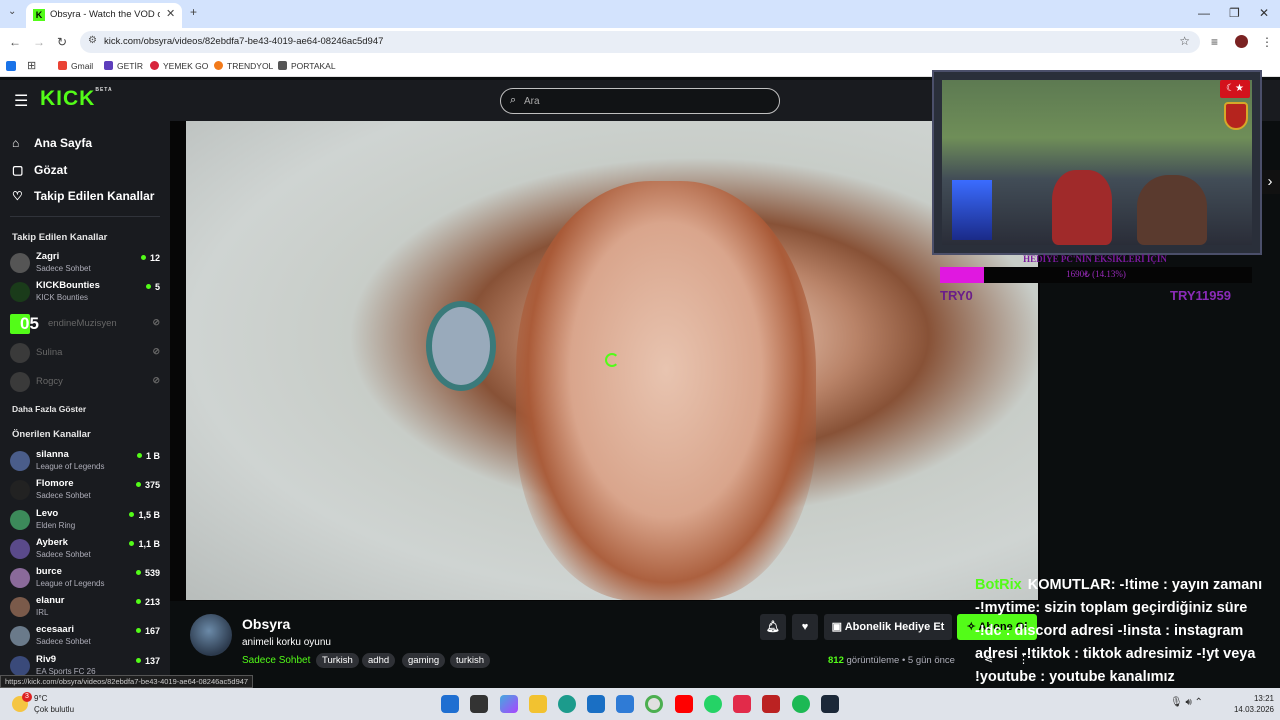 The image size is (1280, 720). What do you see at coordinates (1246, 704) in the screenshot?
I see `clock: 13:21 14.03.2026` at bounding box center [1246, 704].